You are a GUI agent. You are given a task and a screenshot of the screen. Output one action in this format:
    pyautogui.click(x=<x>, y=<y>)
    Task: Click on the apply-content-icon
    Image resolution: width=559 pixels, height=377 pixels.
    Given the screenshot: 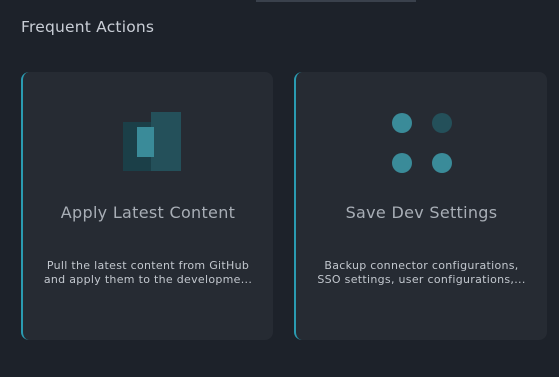 What is the action you would take?
    pyautogui.click(x=152, y=141)
    